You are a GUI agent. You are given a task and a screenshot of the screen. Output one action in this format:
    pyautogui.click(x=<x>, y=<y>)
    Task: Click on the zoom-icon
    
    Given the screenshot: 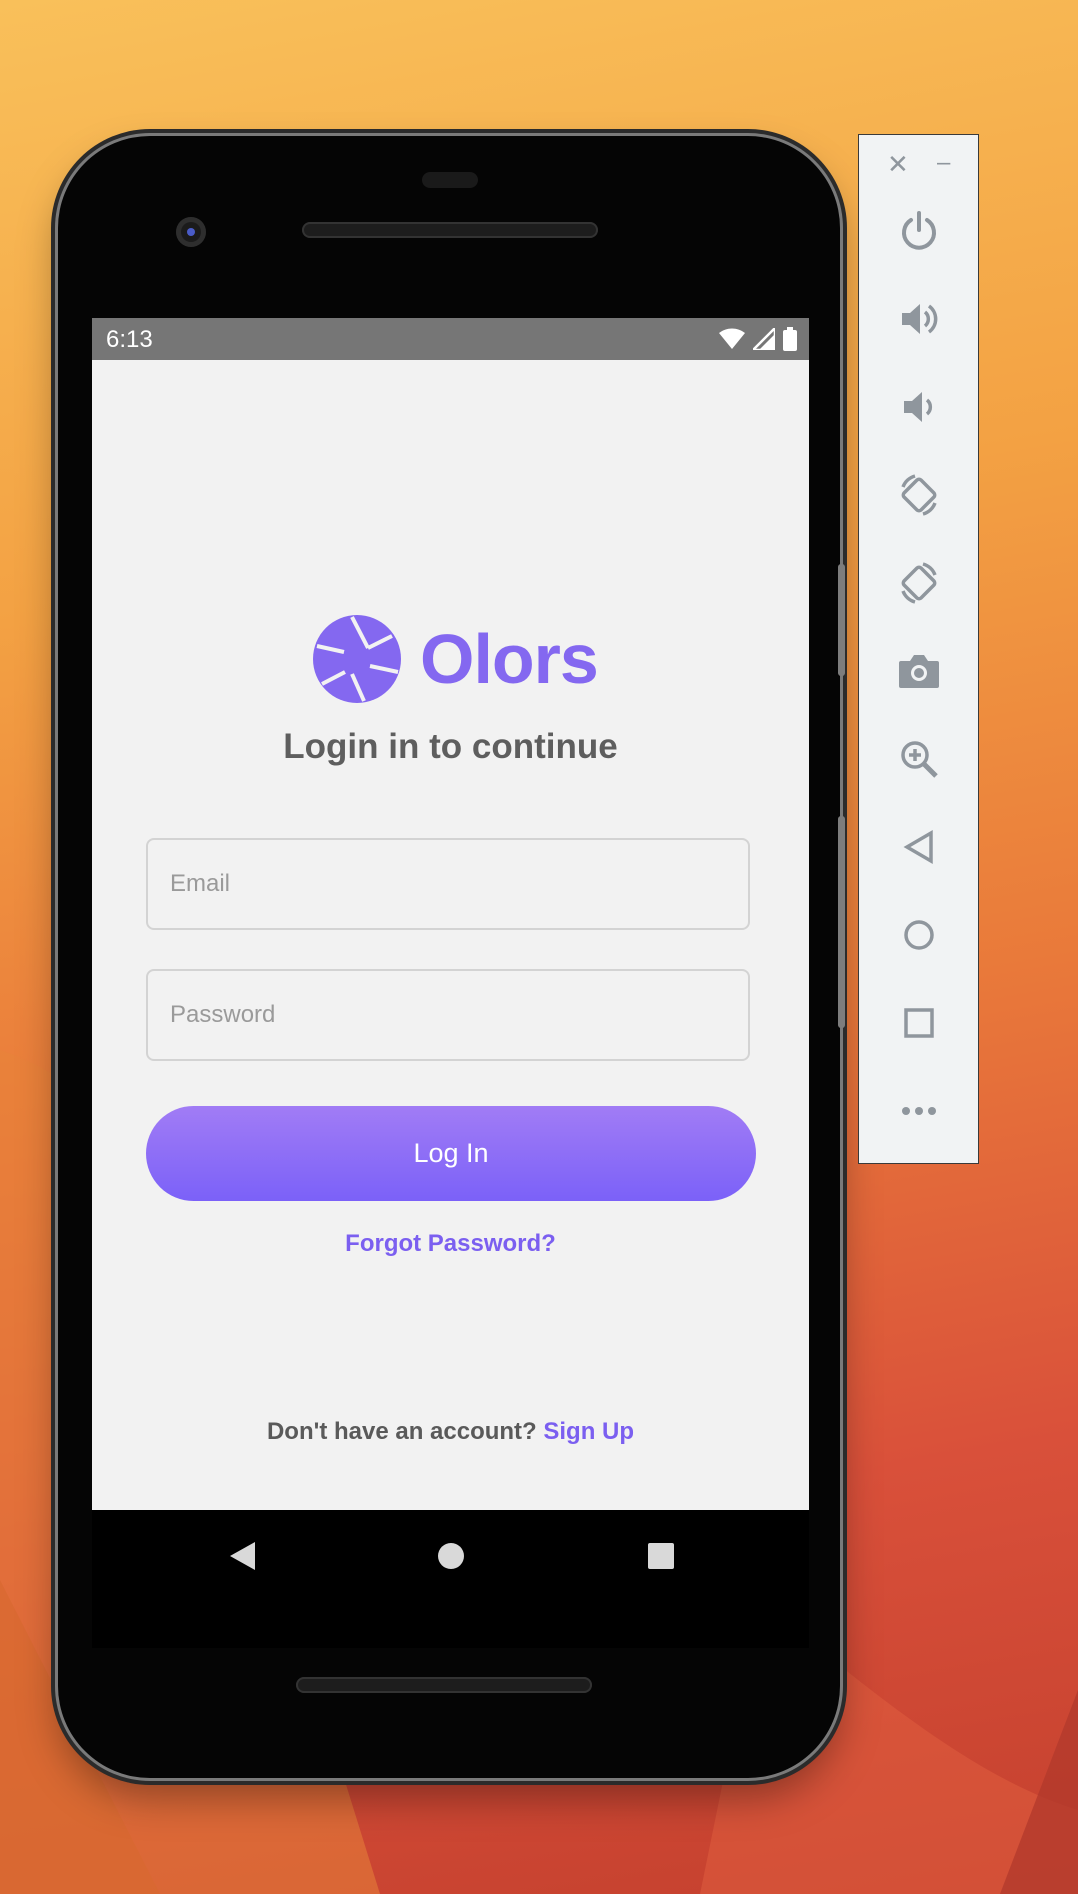 What is the action you would take?
    pyautogui.click(x=919, y=759)
    